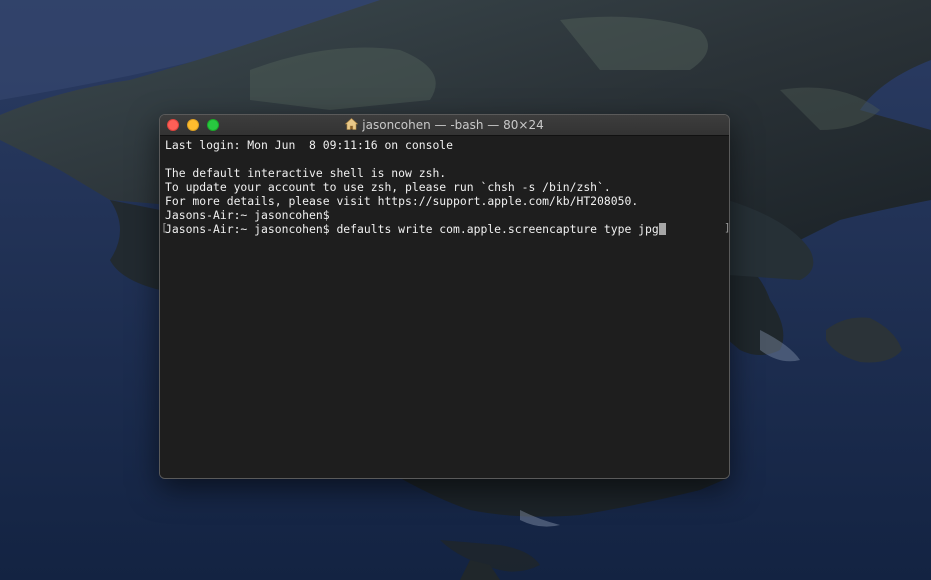 Image resolution: width=931 pixels, height=580 pixels. I want to click on title-bar: jasoncohen — -bash — 80×24, so click(444, 125).